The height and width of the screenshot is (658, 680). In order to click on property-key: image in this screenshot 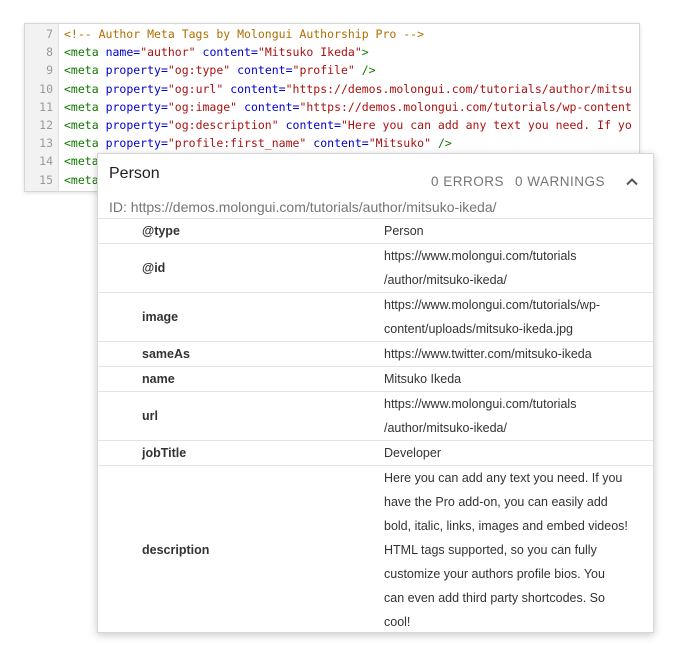, I will do `click(160, 317)`.